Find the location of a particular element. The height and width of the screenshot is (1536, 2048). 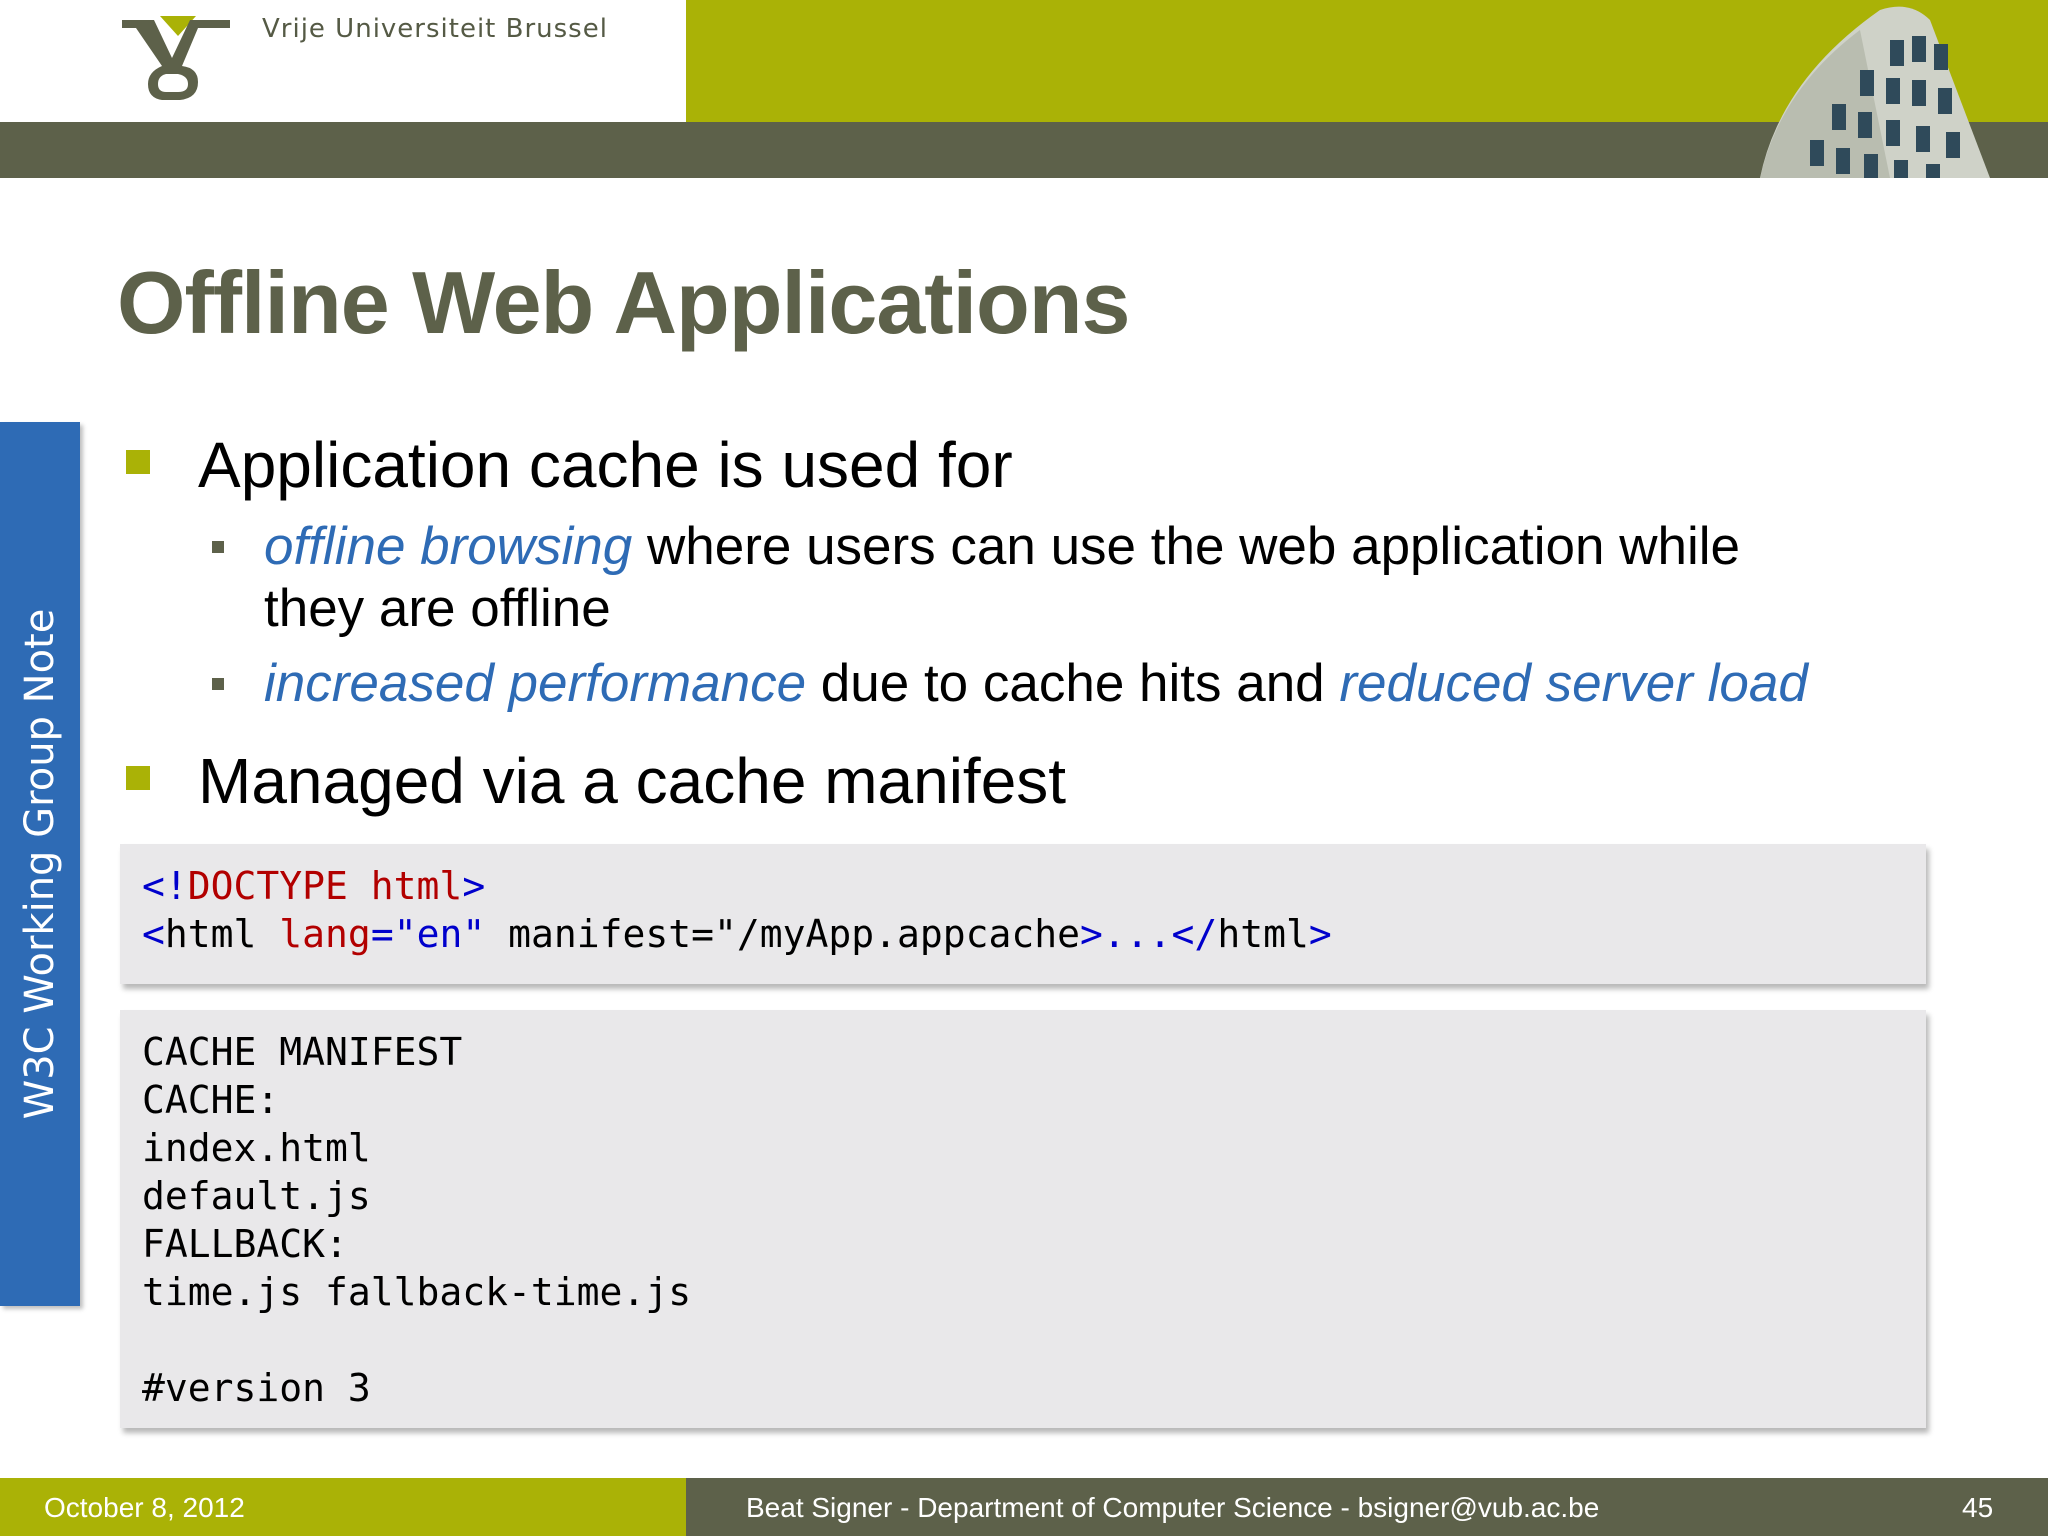

code-token: <! is located at coordinates (165, 886).